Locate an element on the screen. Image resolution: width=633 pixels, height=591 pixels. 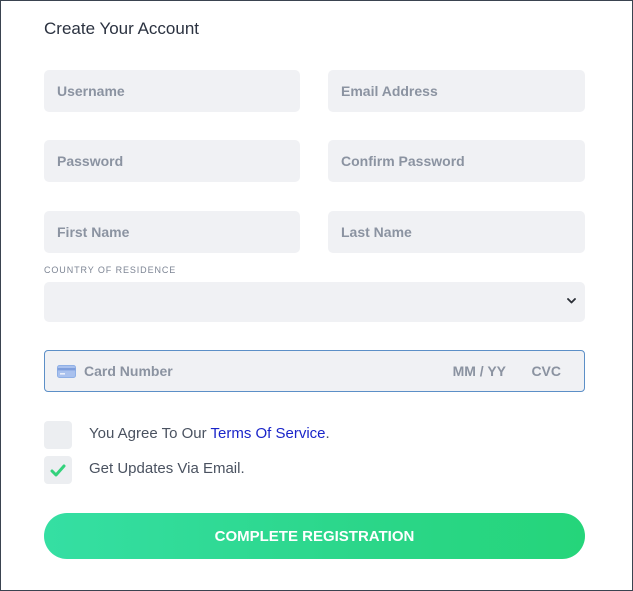
checkmark-icon is located at coordinates (58, 470).